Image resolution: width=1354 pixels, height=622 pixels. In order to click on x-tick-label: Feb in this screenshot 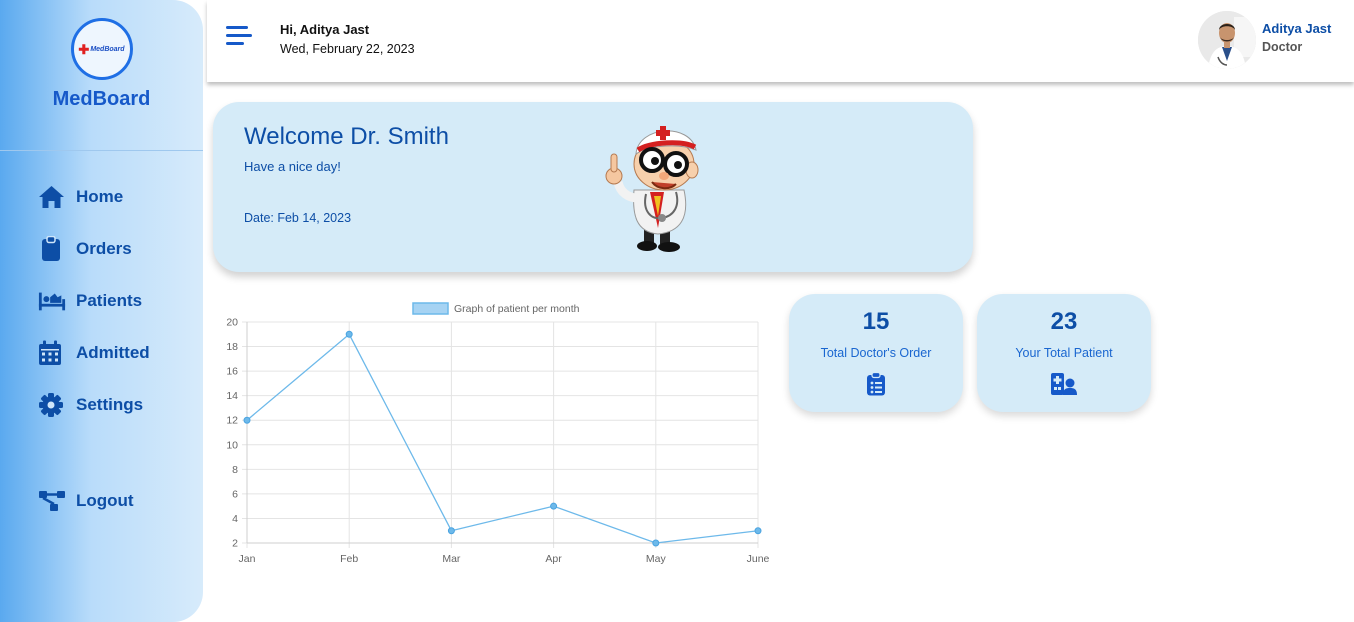, I will do `click(349, 559)`.